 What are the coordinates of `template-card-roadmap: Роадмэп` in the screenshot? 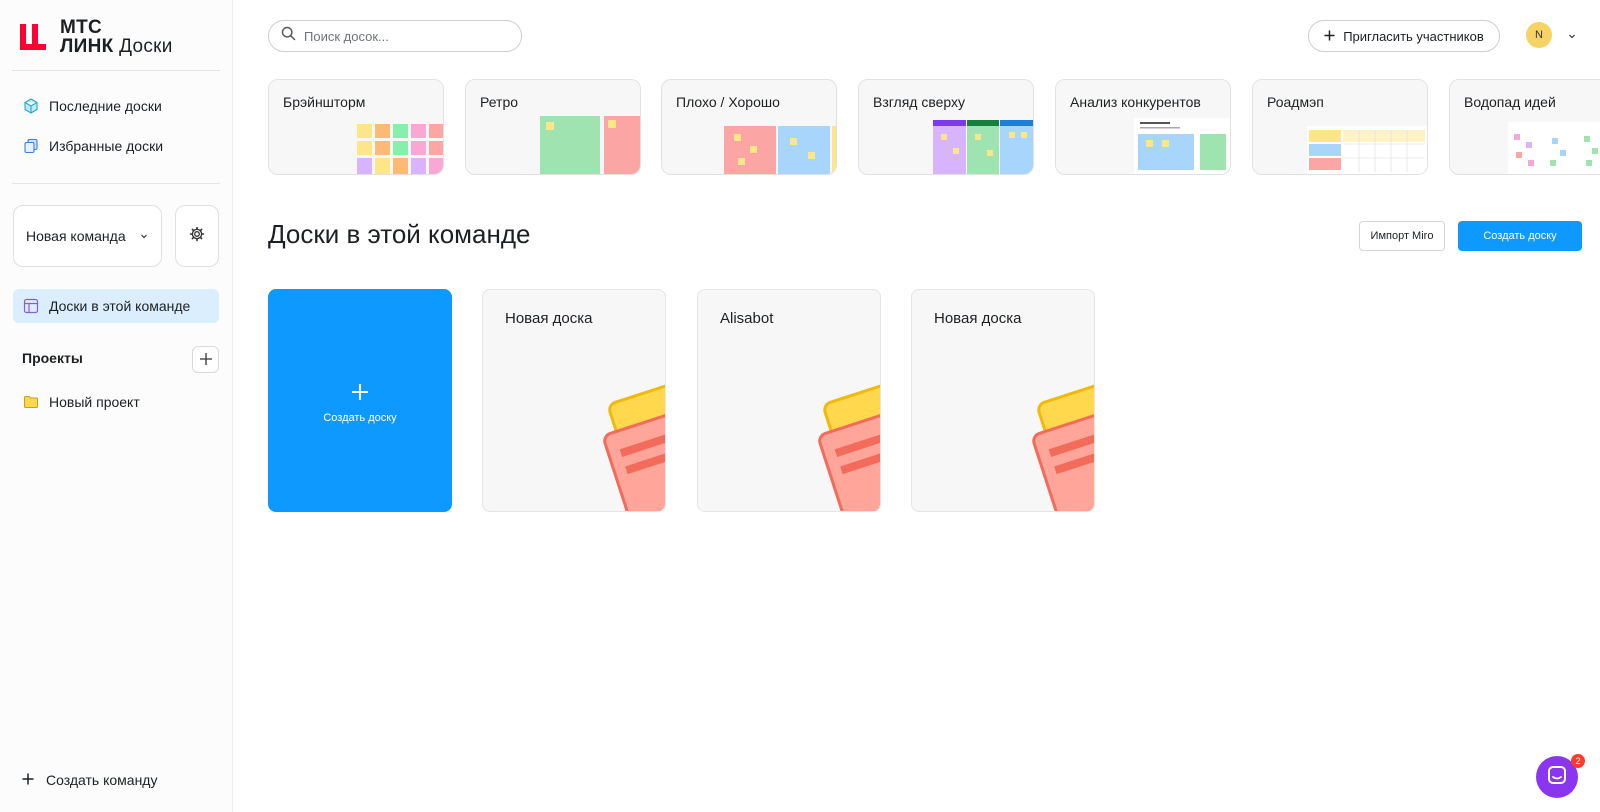 It's located at (1340, 127).